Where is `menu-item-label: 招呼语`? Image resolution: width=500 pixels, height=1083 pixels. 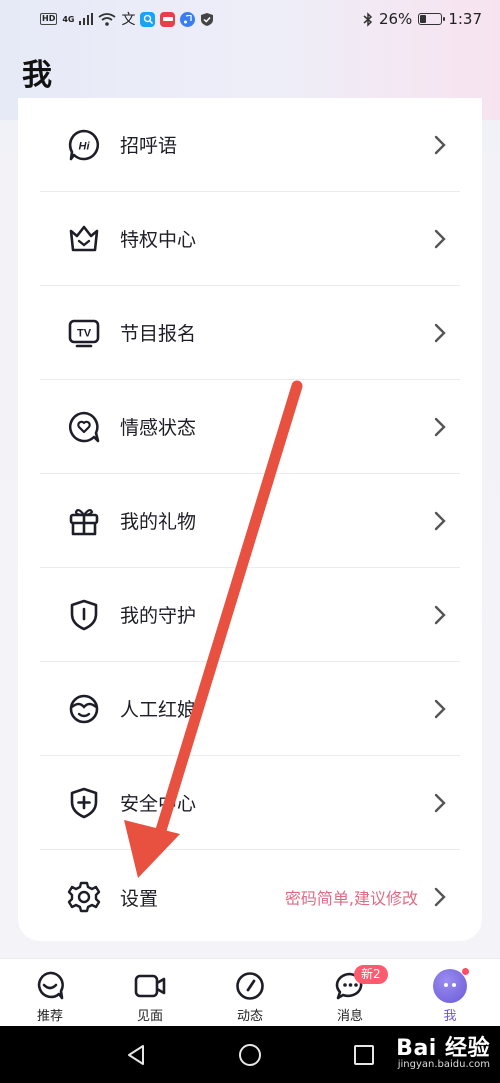 menu-item-label: 招呼语 is located at coordinates (149, 146).